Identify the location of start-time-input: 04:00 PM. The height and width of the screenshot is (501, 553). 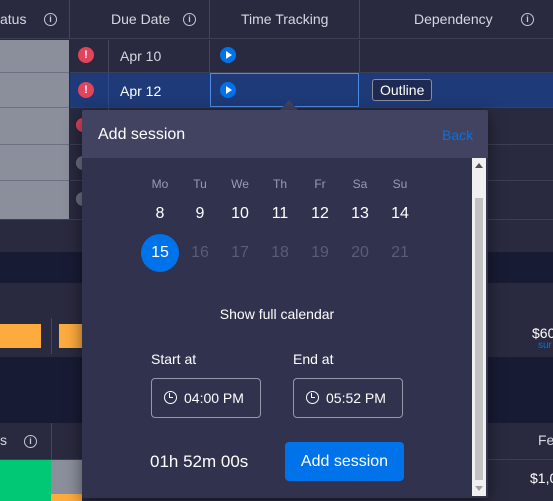
(206, 398).